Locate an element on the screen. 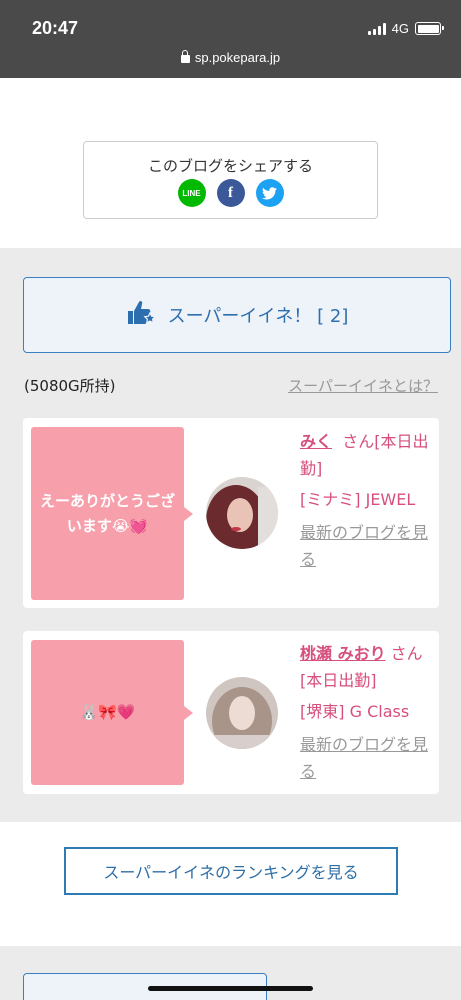  message-text: 🐰🎀💗 is located at coordinates (107, 712).